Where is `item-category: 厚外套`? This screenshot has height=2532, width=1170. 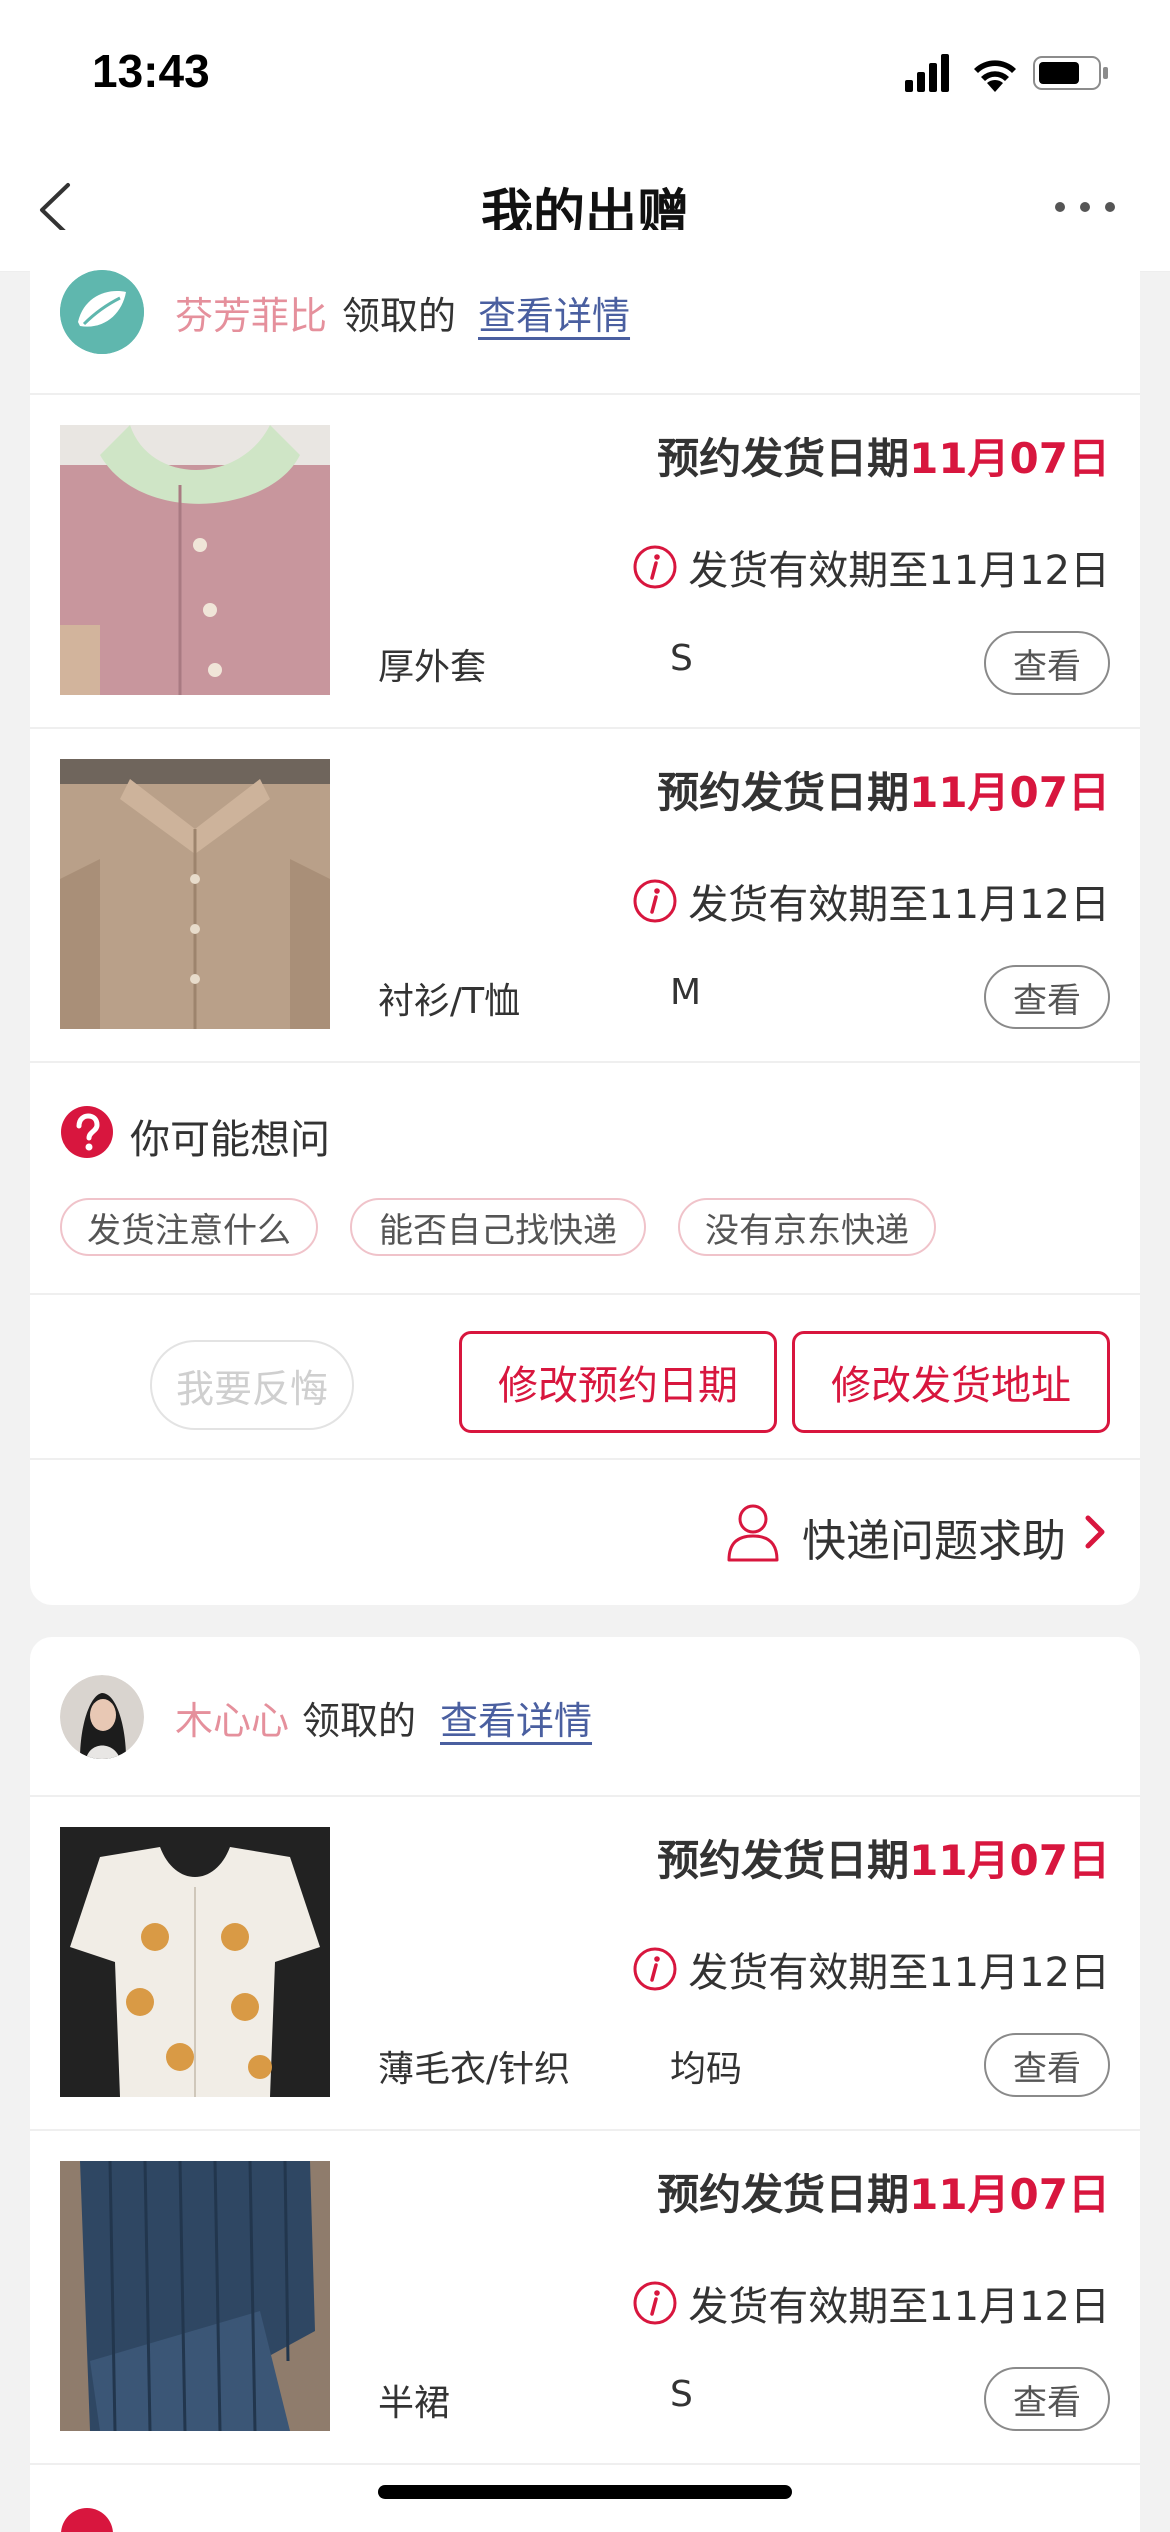
item-category: 厚外套 is located at coordinates (432, 667).